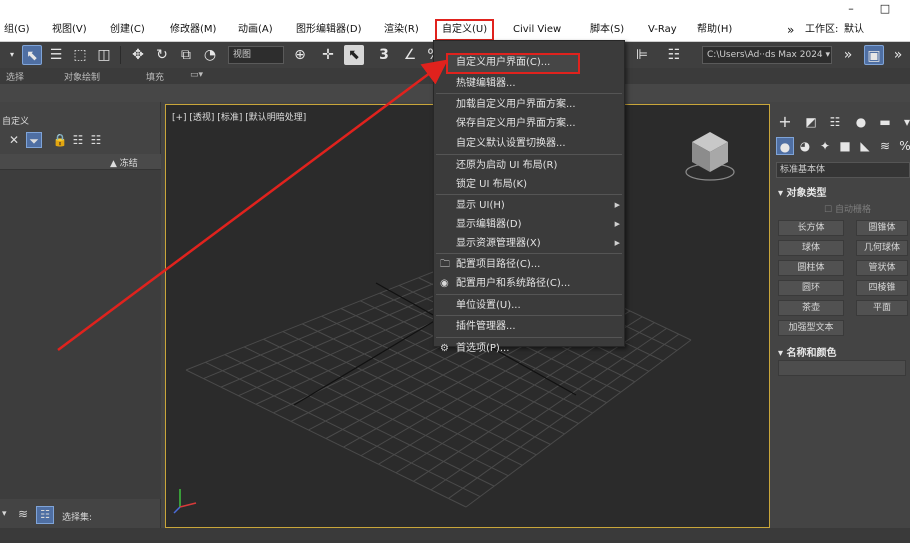 This screenshot has width=910, height=543. I want to click on modify-tab-icon: ◩, so click(811, 122).